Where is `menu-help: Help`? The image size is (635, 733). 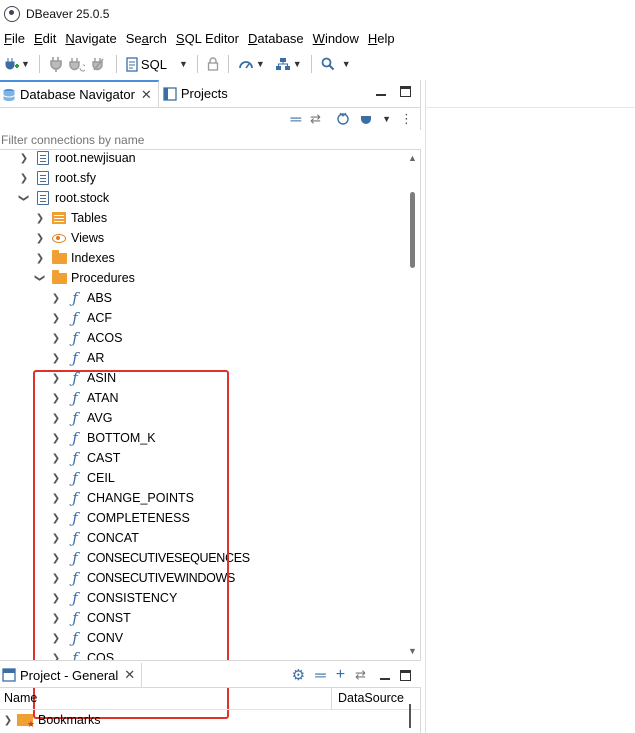
menu-help: Help is located at coordinates (381, 38).